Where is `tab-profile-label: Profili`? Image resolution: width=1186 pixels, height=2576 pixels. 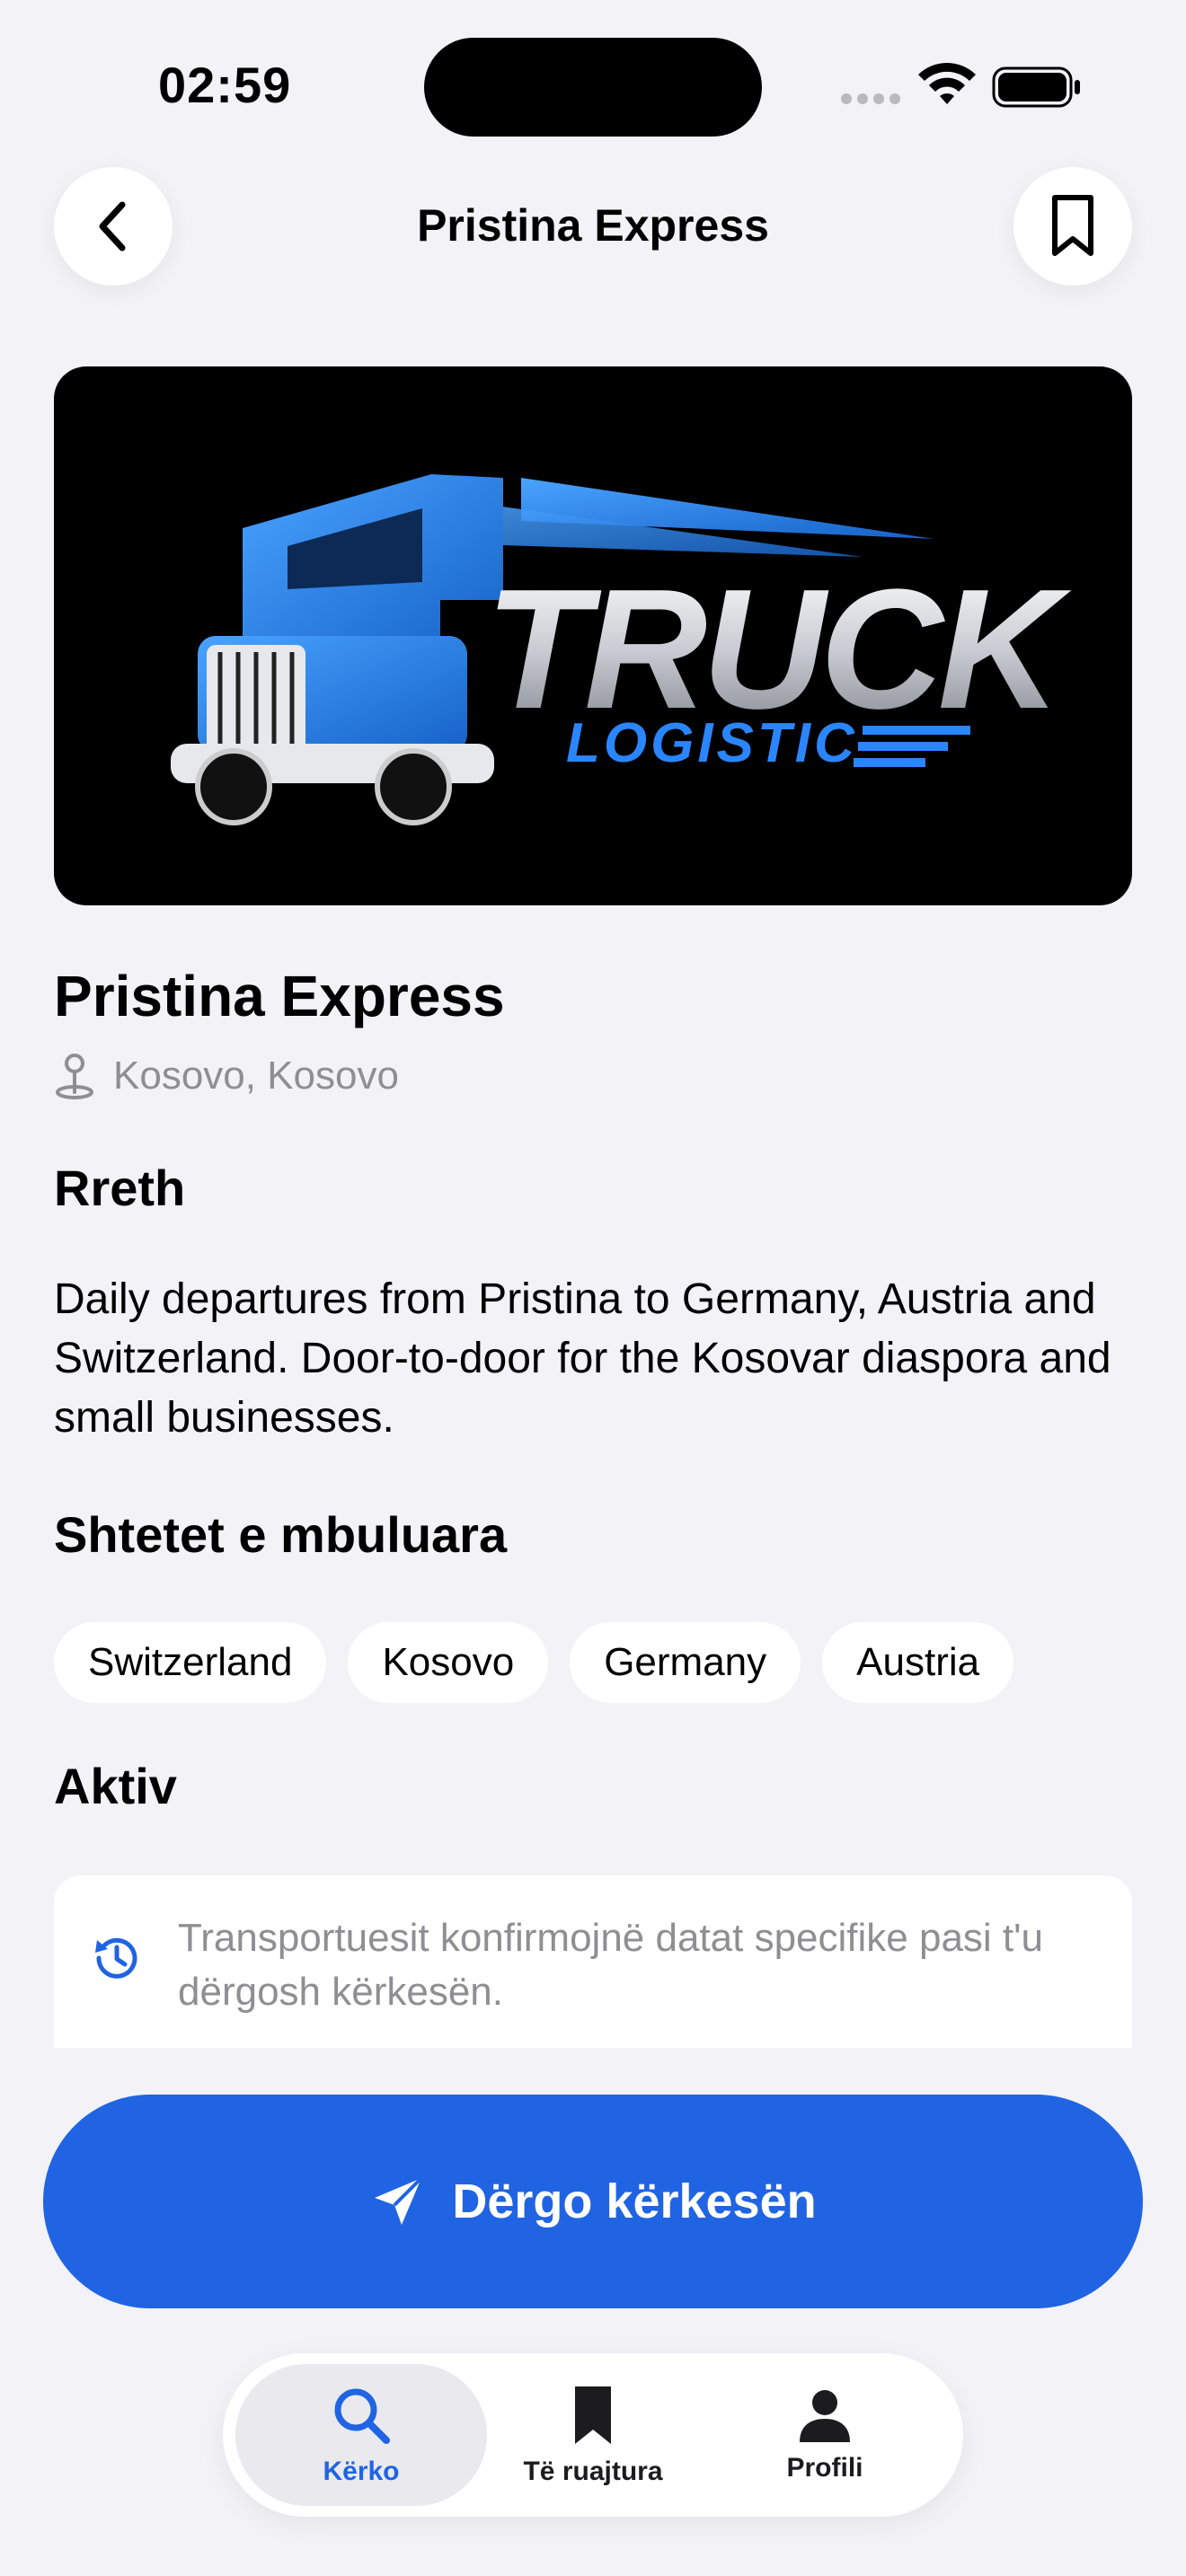
tab-profile-label: Profili is located at coordinates (824, 2468).